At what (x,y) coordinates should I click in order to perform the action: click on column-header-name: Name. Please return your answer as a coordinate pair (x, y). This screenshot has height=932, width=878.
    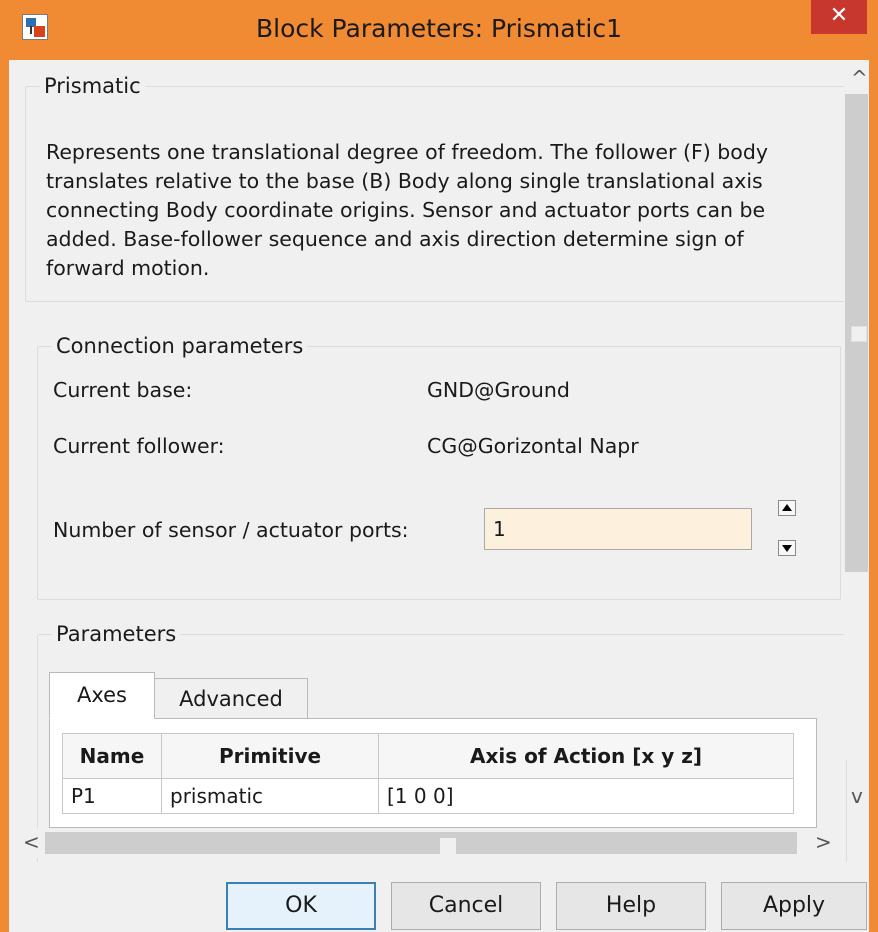
    Looking at the image, I should click on (112, 756).